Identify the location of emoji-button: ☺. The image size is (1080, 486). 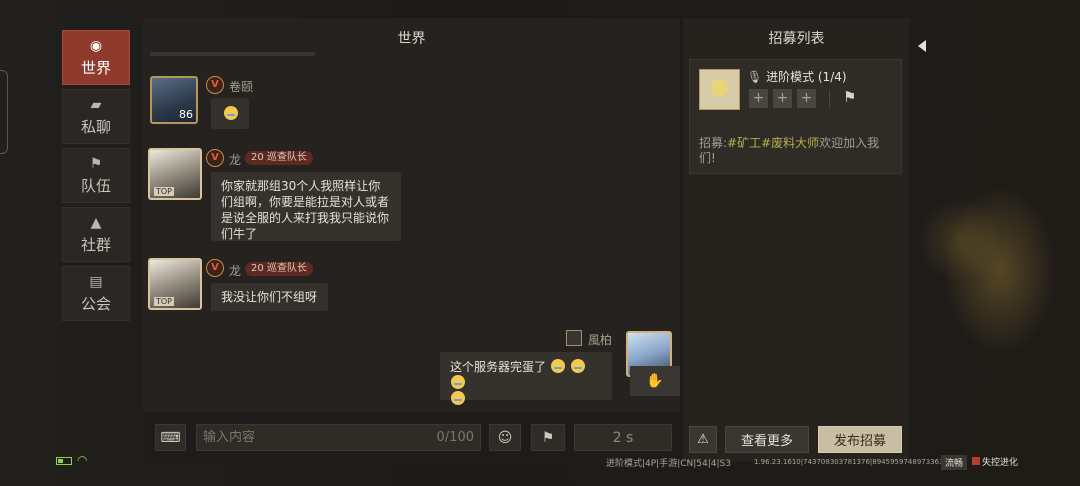
(505, 437).